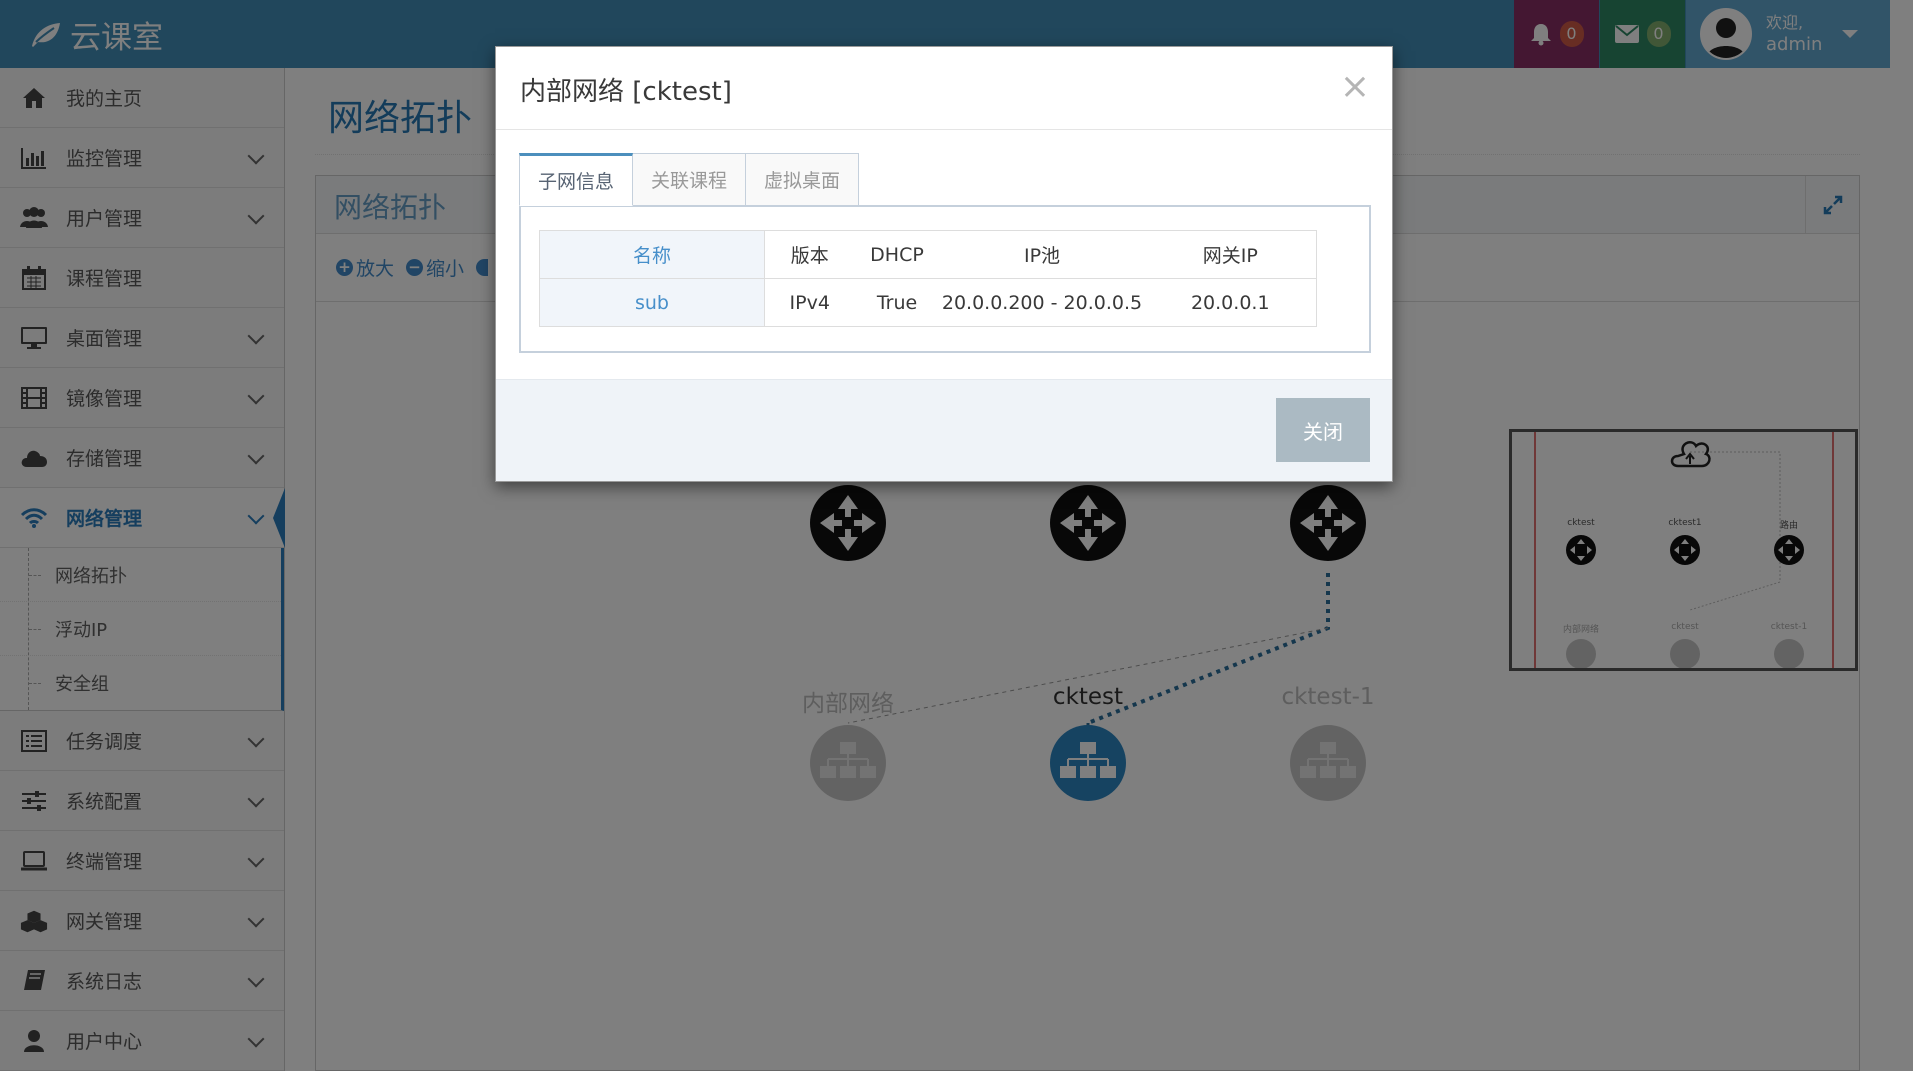 The image size is (1913, 1071). I want to click on table-header-cell: 名称, so click(652, 254).